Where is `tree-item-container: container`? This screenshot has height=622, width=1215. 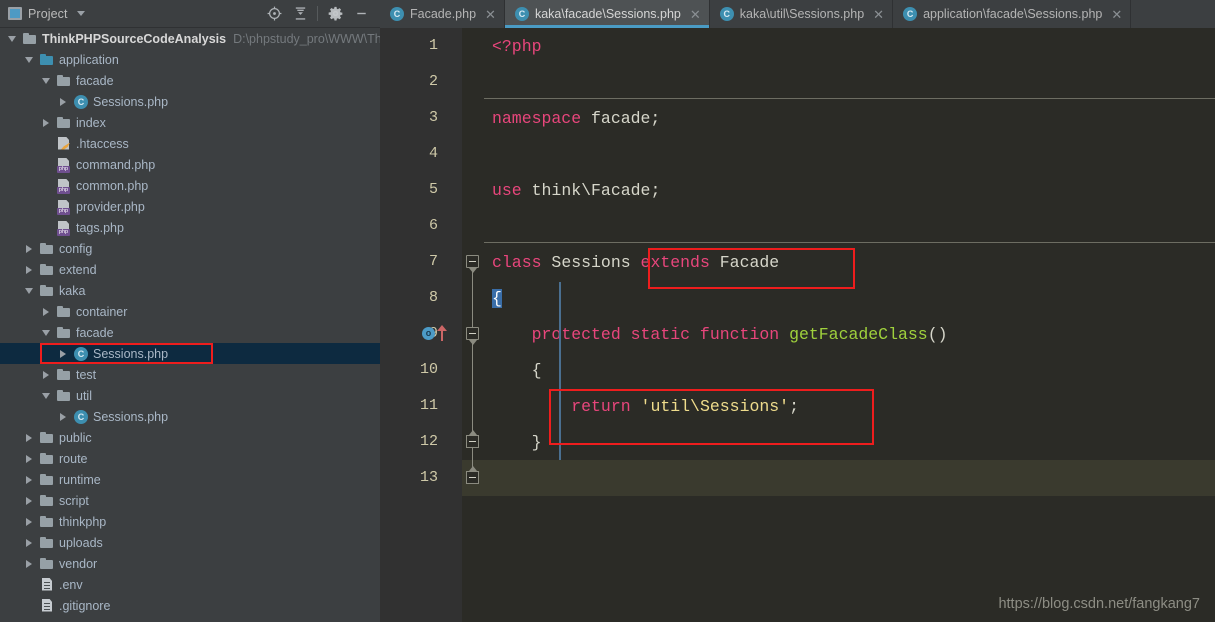
tree-item-container: container is located at coordinates (190, 311).